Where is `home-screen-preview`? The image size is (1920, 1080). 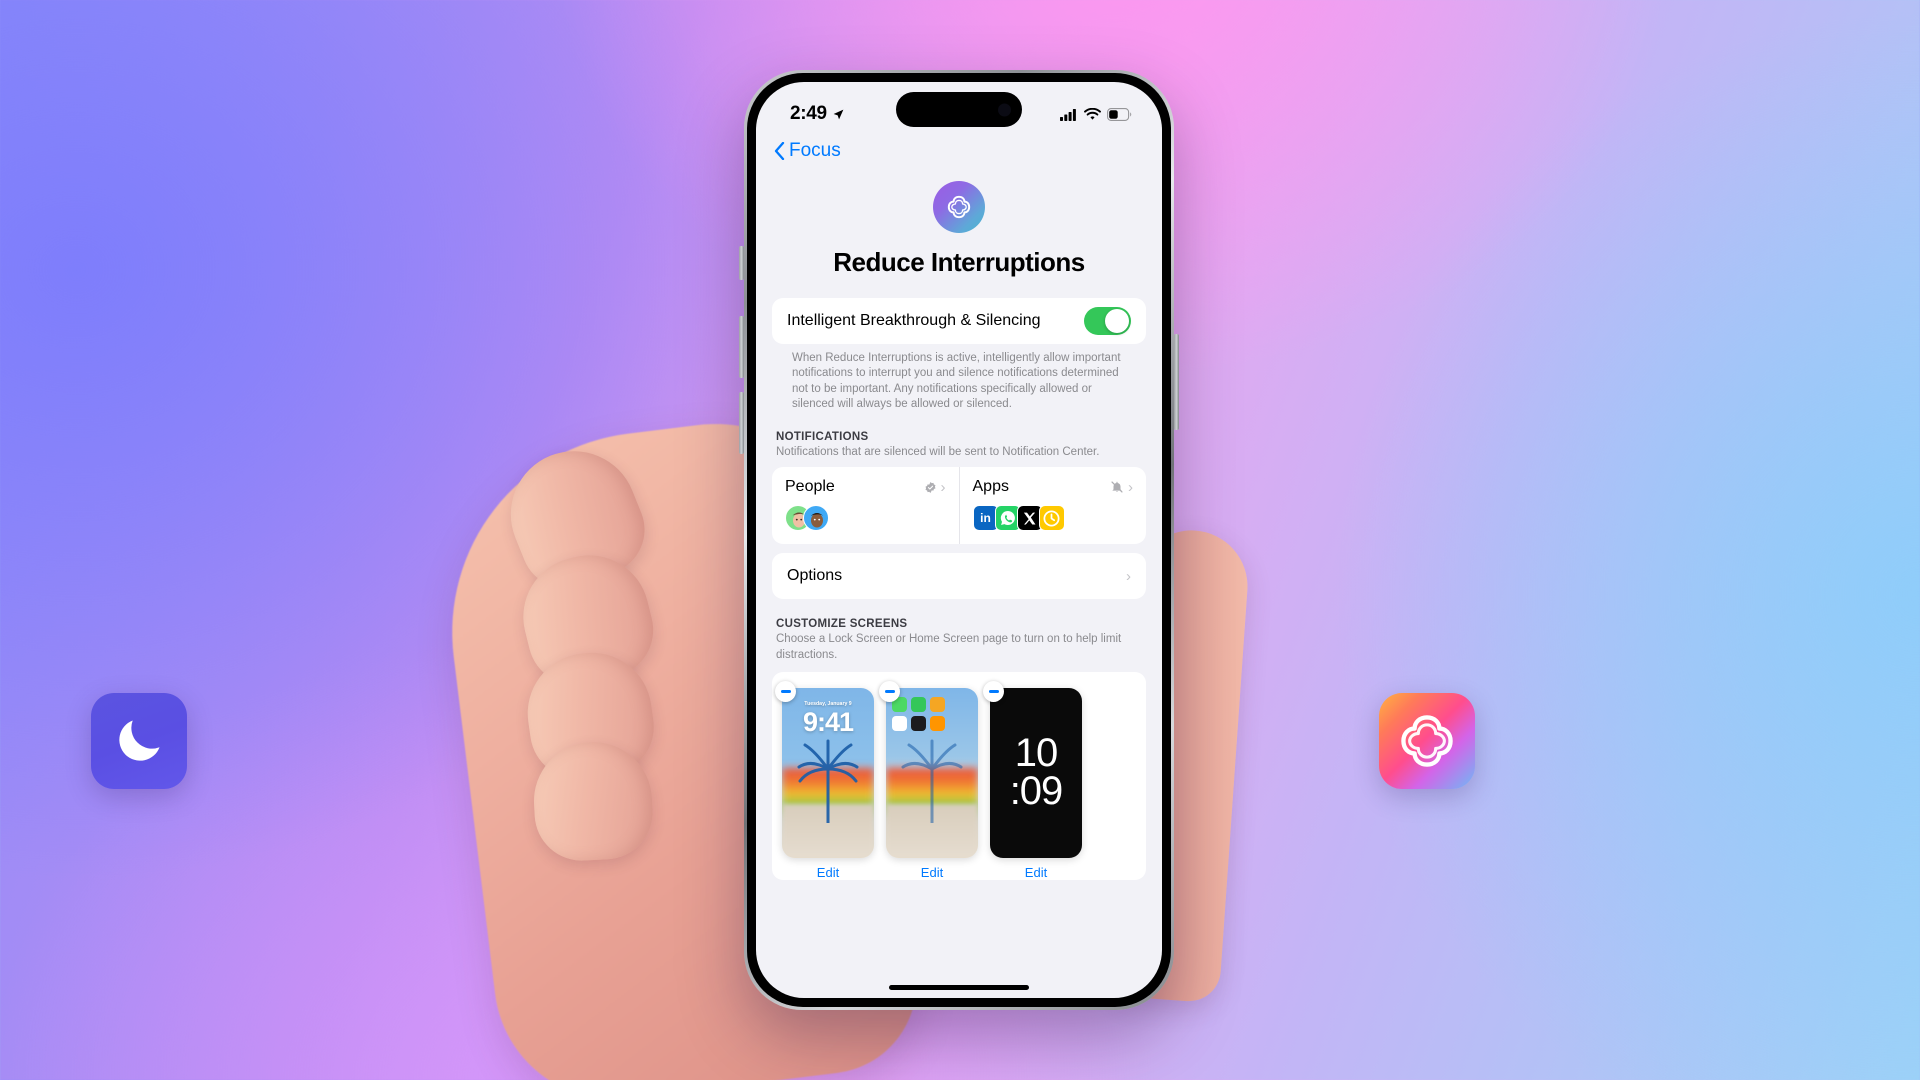
home-screen-preview is located at coordinates (932, 772).